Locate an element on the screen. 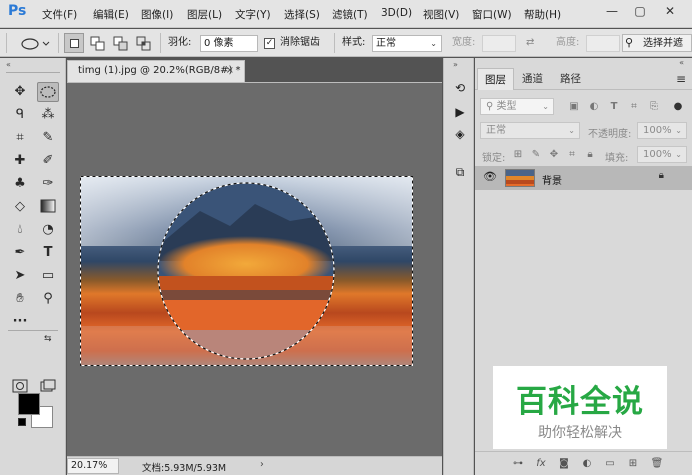  path-selection-tool: ➤ is located at coordinates (20, 276).